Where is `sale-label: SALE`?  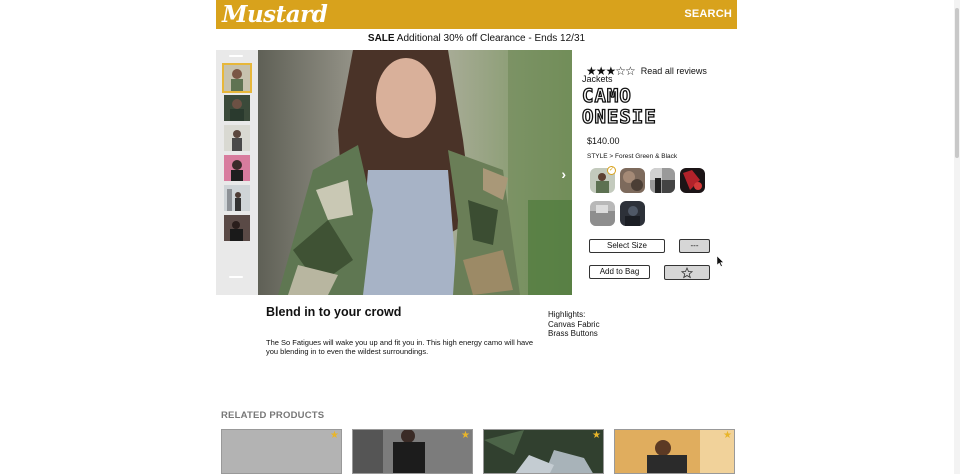 sale-label: SALE is located at coordinates (381, 38).